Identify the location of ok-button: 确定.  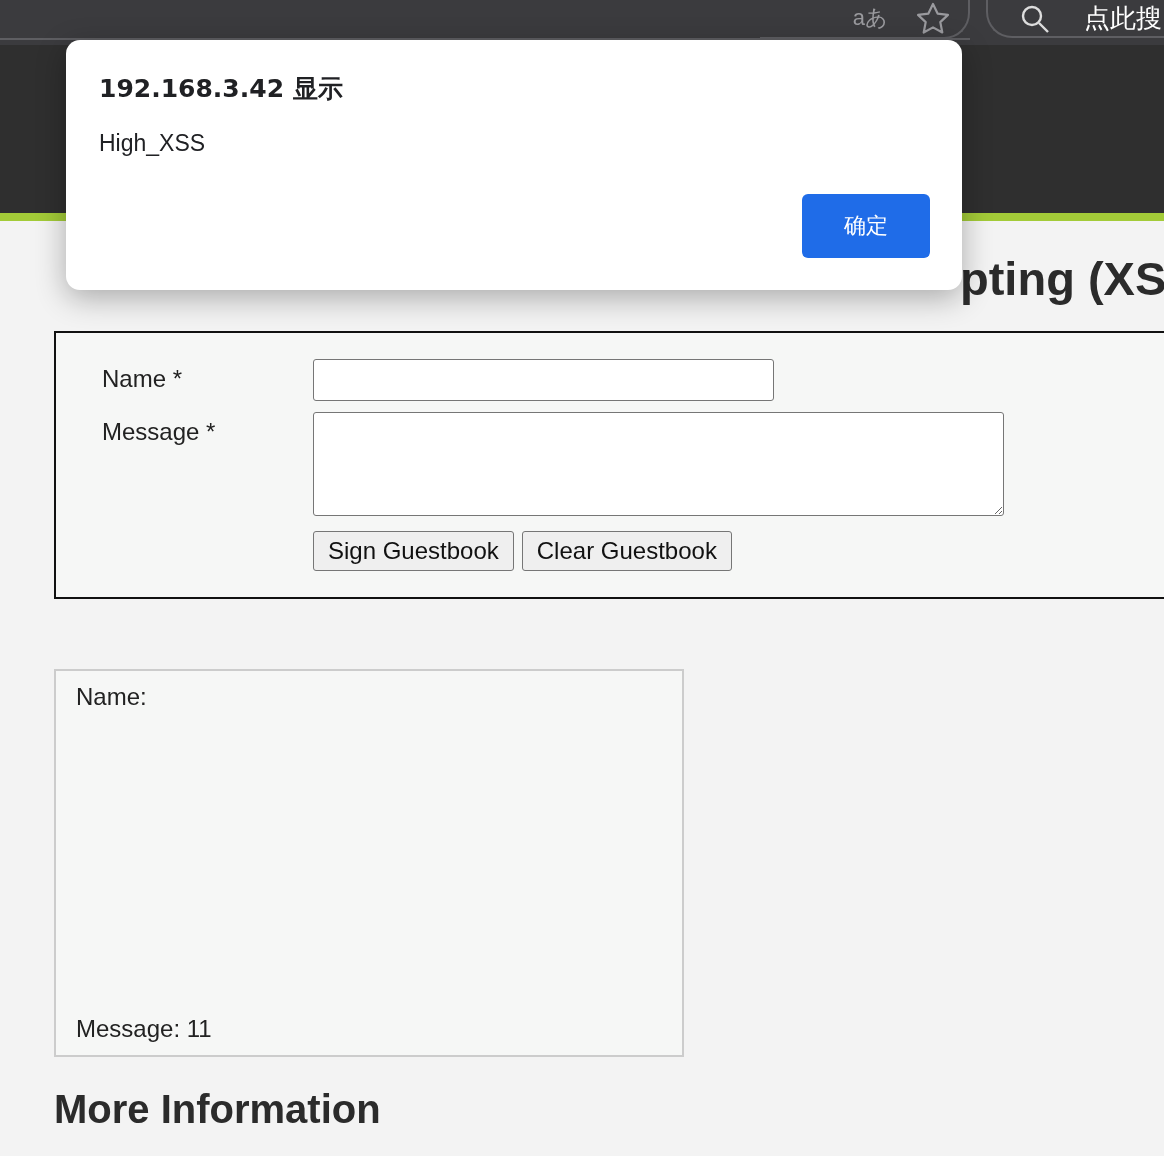
(866, 226).